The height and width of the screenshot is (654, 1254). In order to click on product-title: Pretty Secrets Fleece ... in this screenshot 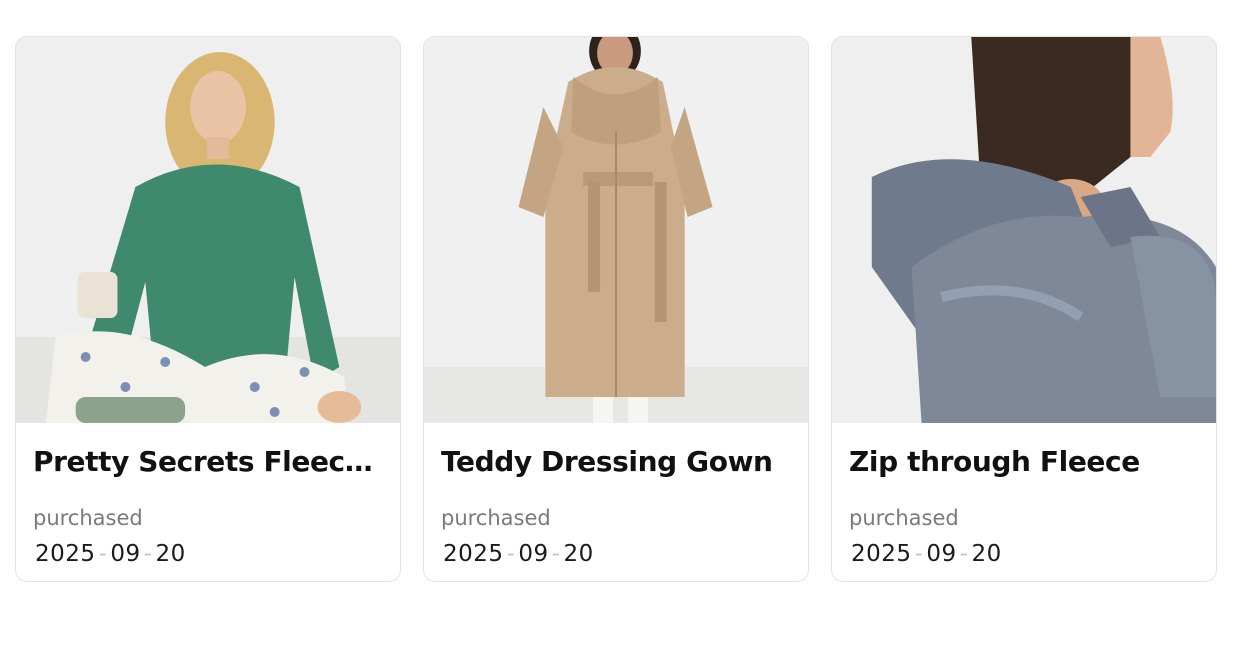, I will do `click(208, 462)`.